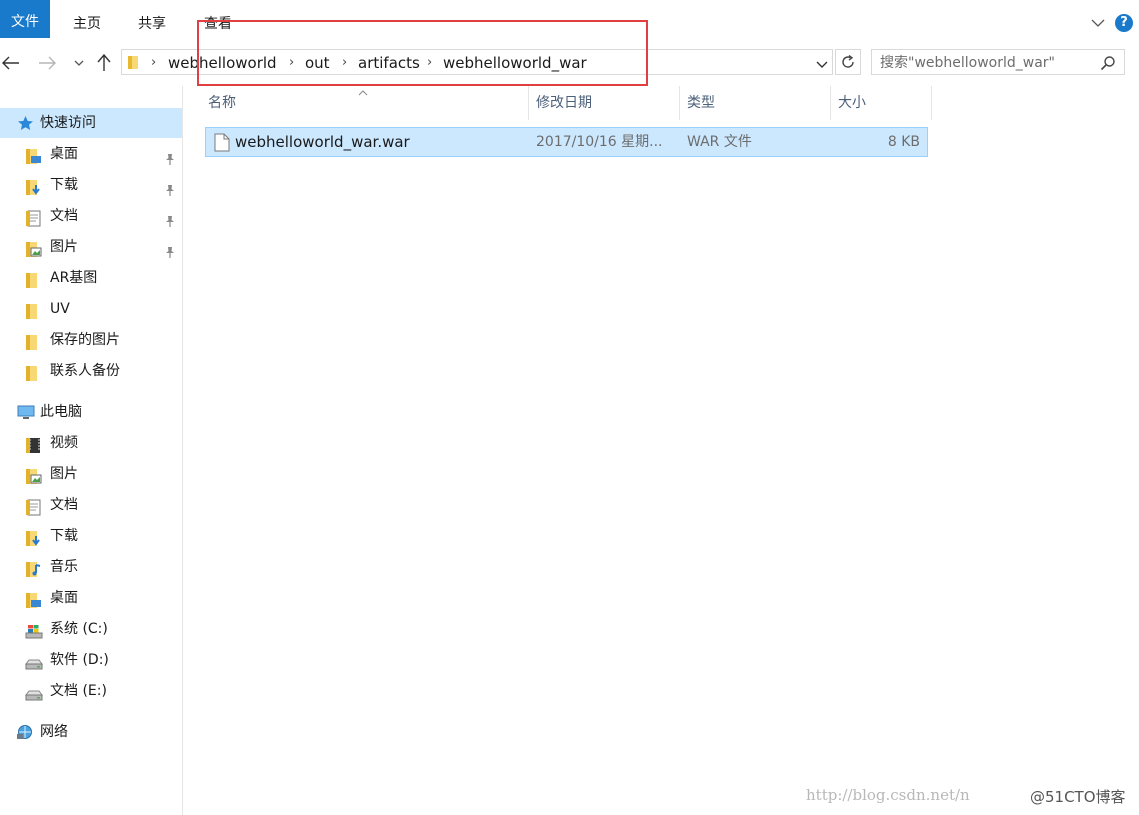 The height and width of the screenshot is (815, 1139). I want to click on sidebar-item-label: 视频, so click(64, 443).